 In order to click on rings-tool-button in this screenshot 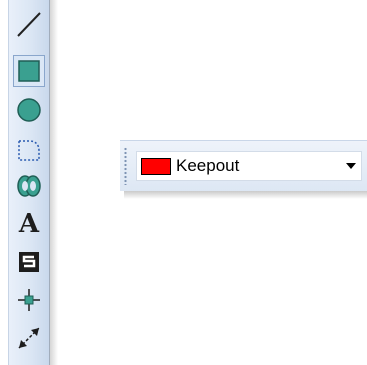, I will do `click(29, 186)`.